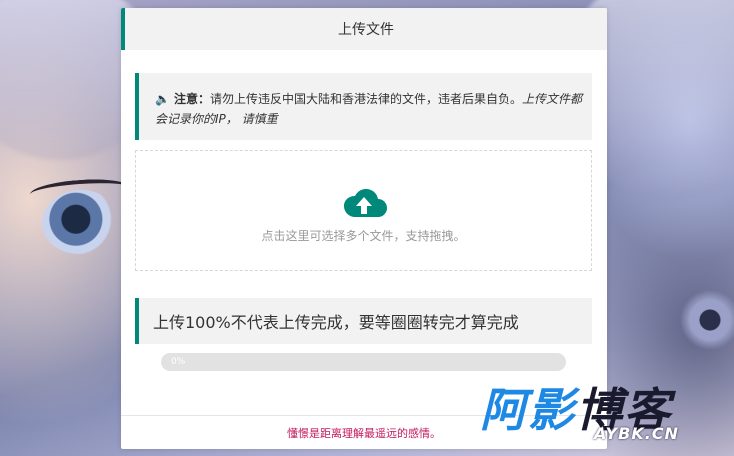  Describe the element at coordinates (707, 320) in the screenshot. I see `background-flower` at that location.